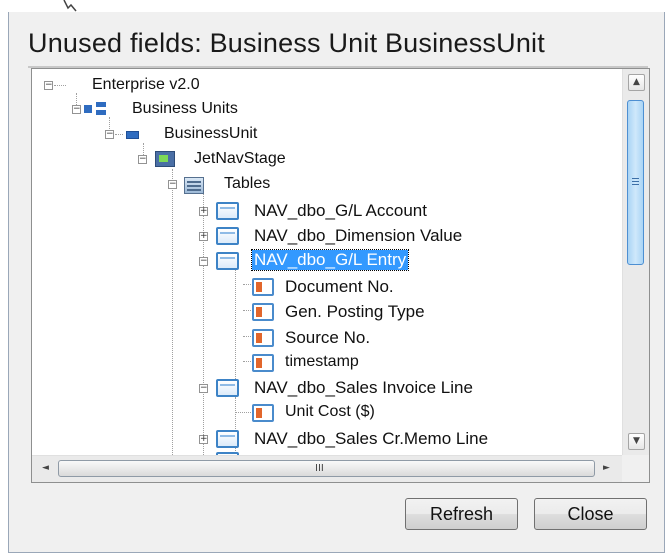 The width and height of the screenshot is (671, 558). Describe the element at coordinates (327, 160) in the screenshot. I see `tree-node-jetnavstage: − JetNavStage` at that location.